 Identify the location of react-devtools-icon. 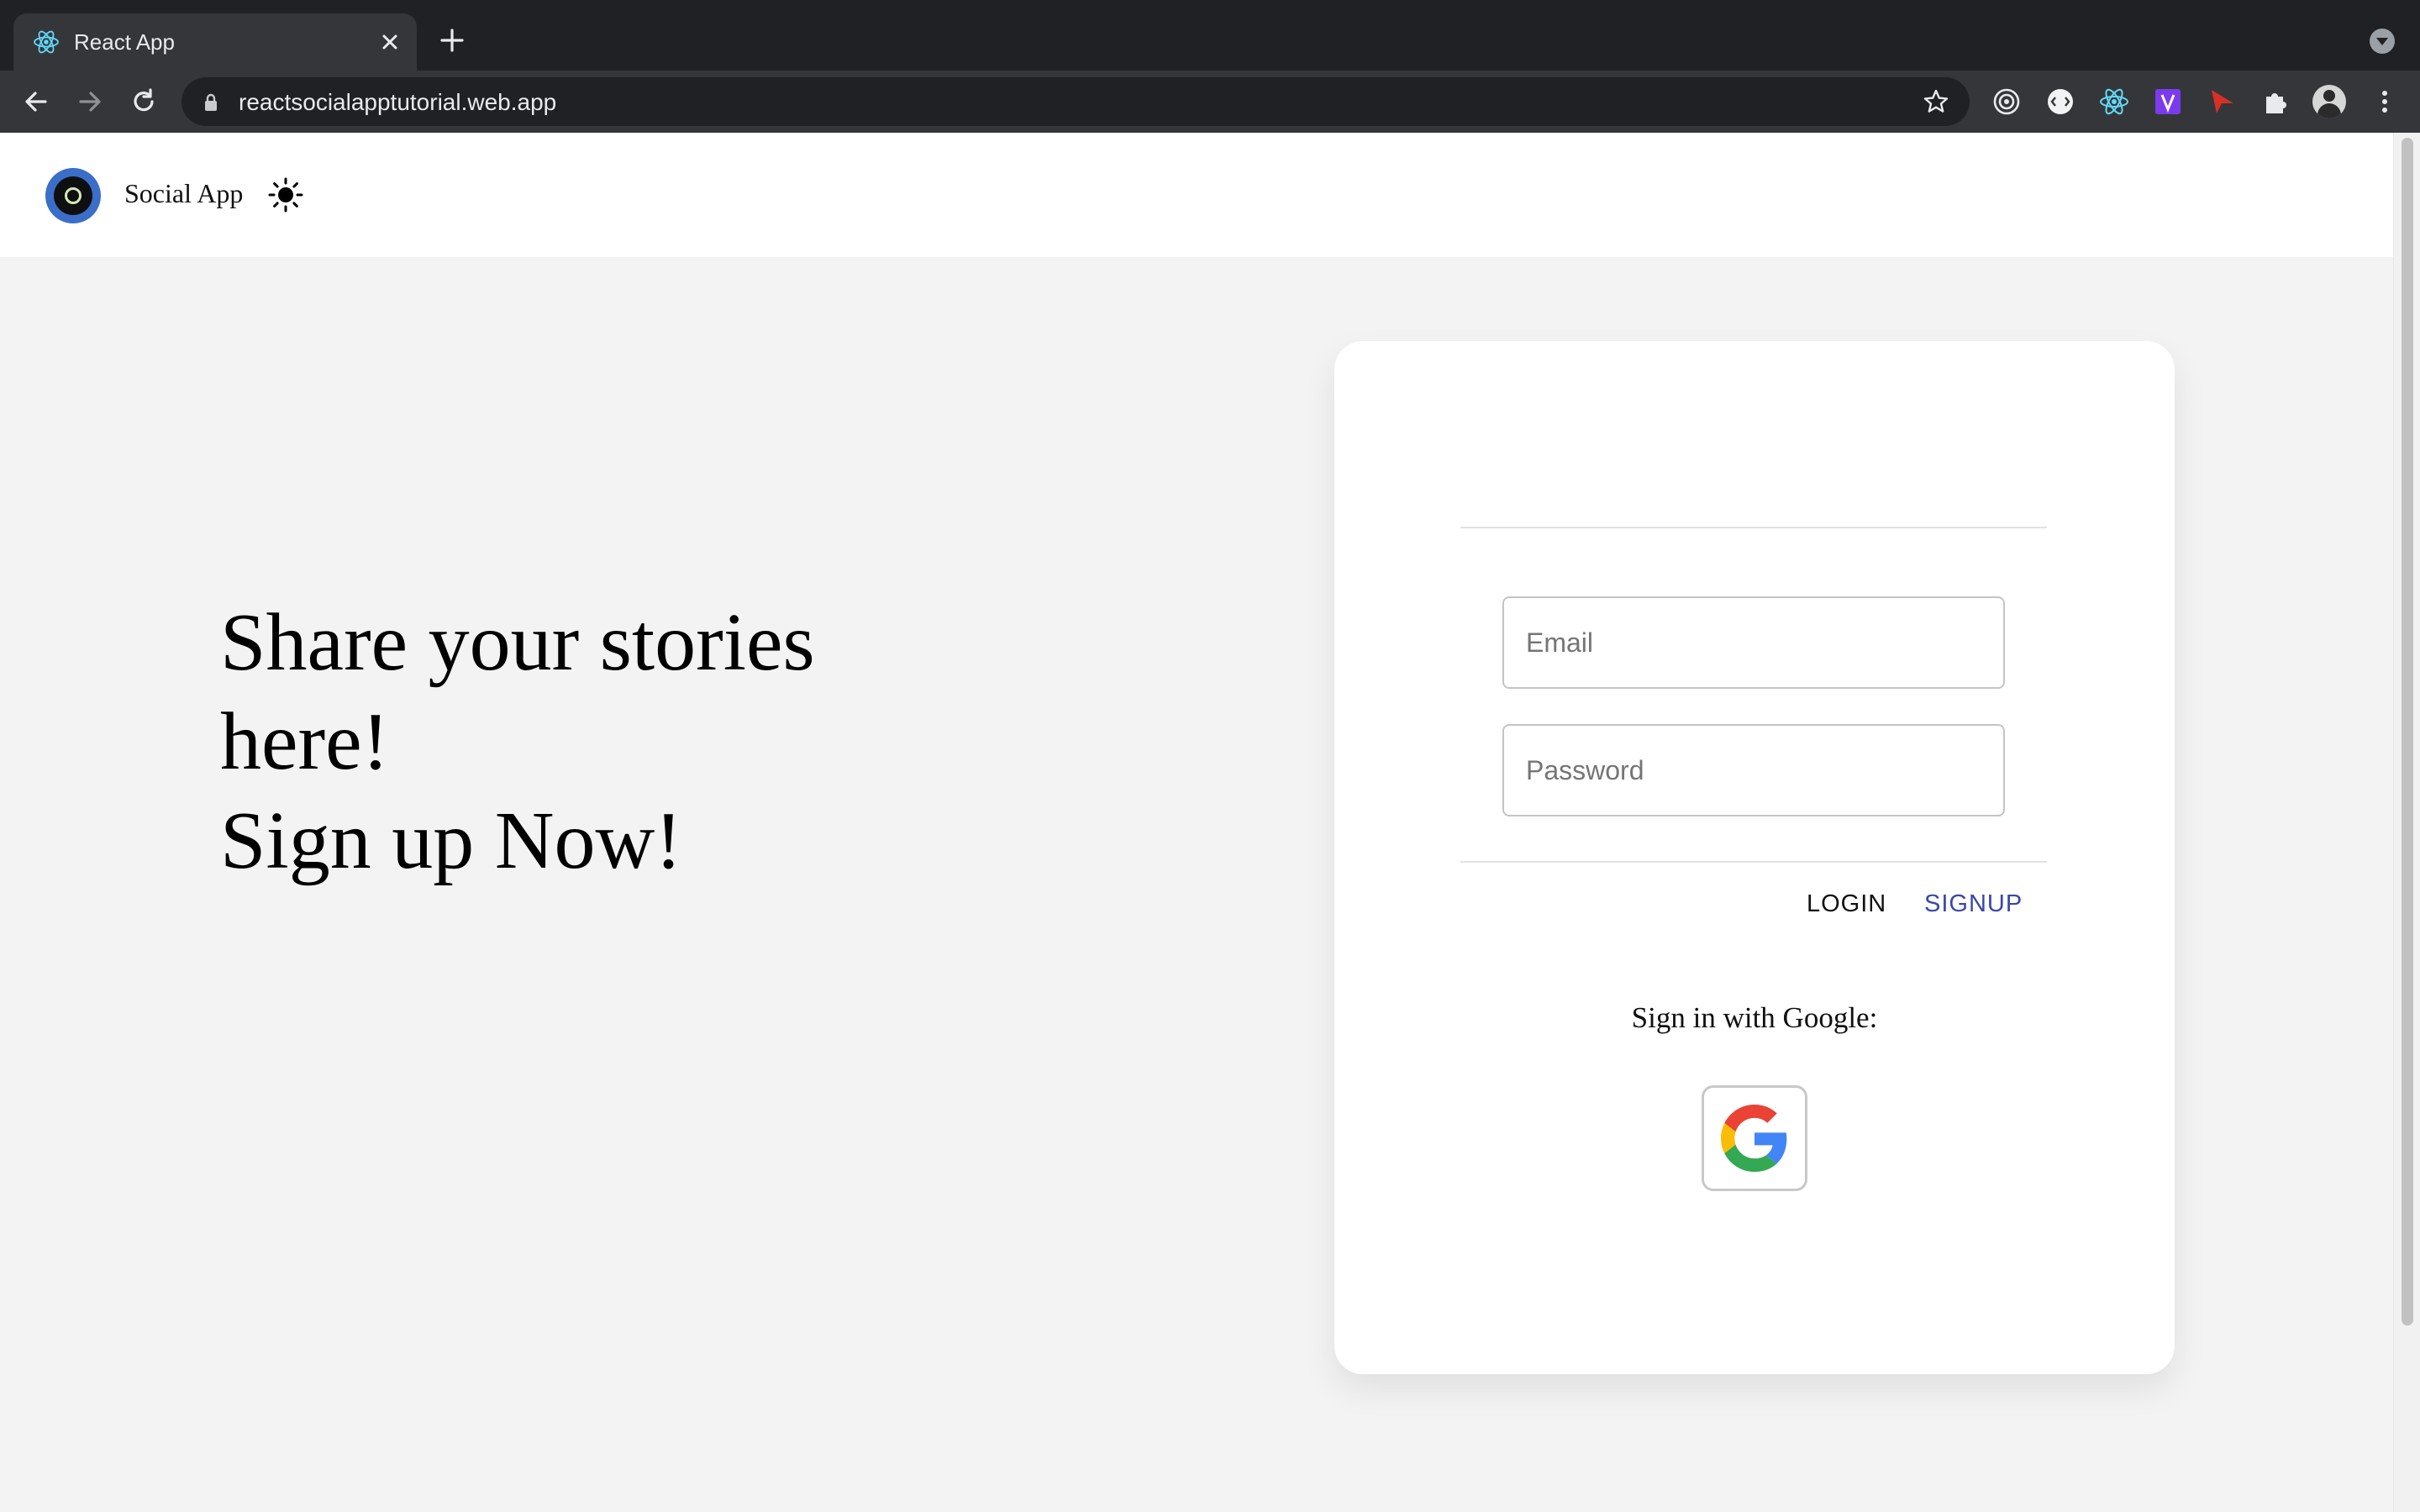
(2114, 101).